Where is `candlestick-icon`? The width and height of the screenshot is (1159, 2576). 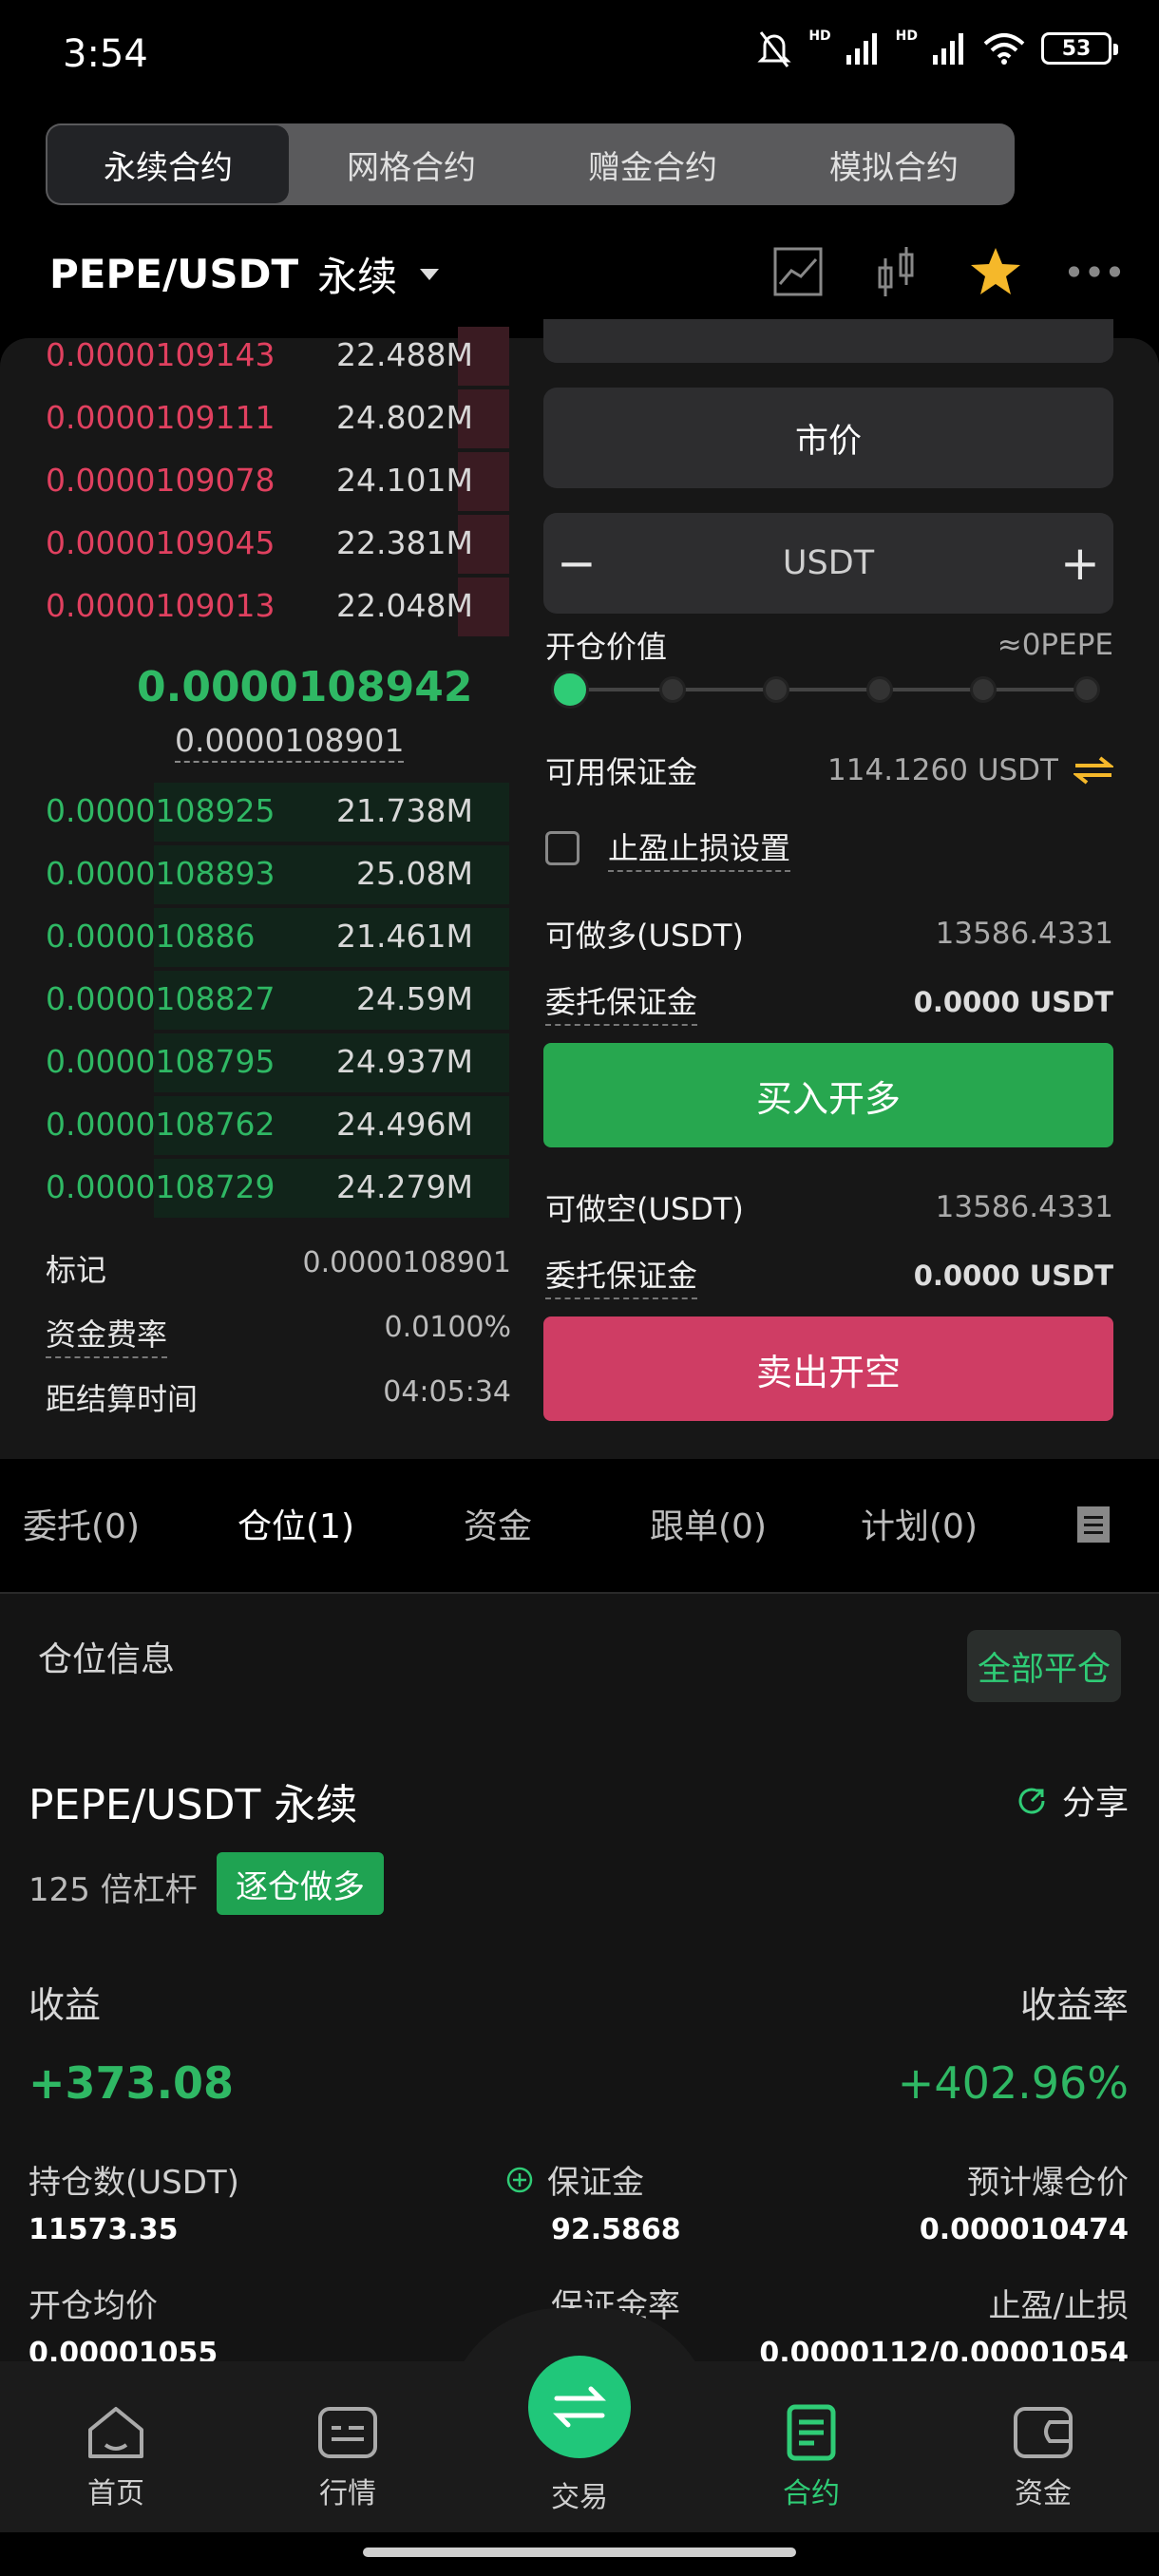 candlestick-icon is located at coordinates (896, 271).